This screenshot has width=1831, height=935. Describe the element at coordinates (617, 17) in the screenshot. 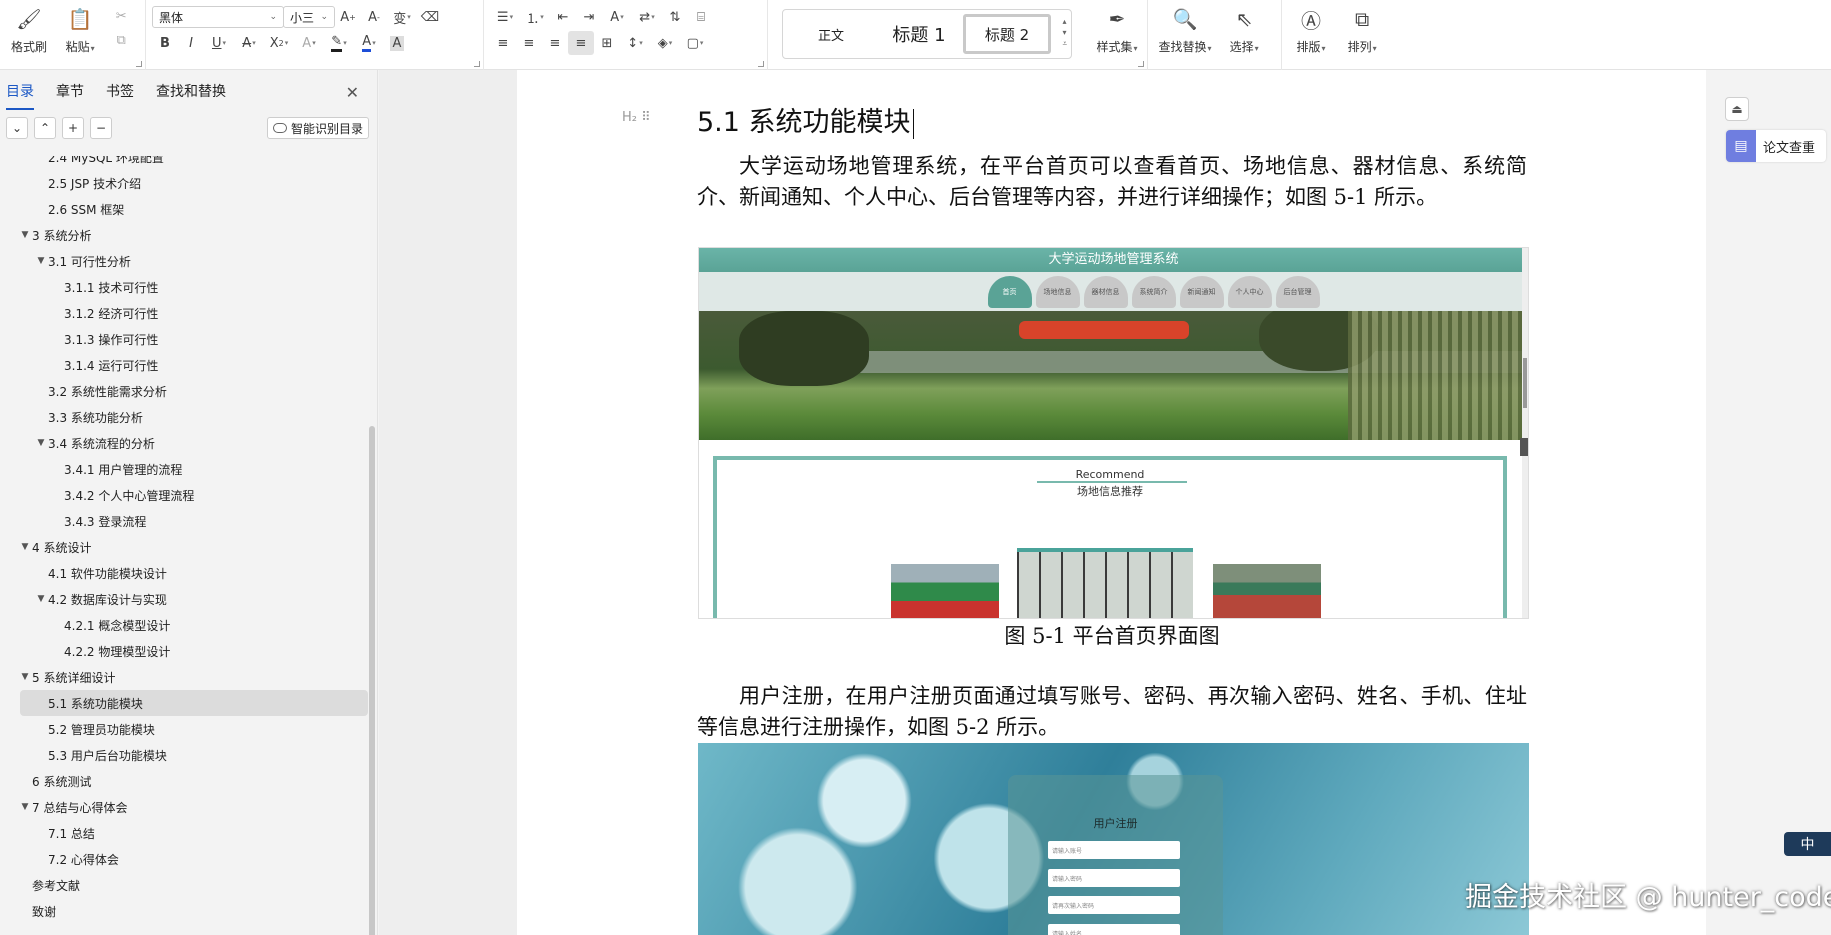

I see `text-direction-icon: A ▾` at that location.